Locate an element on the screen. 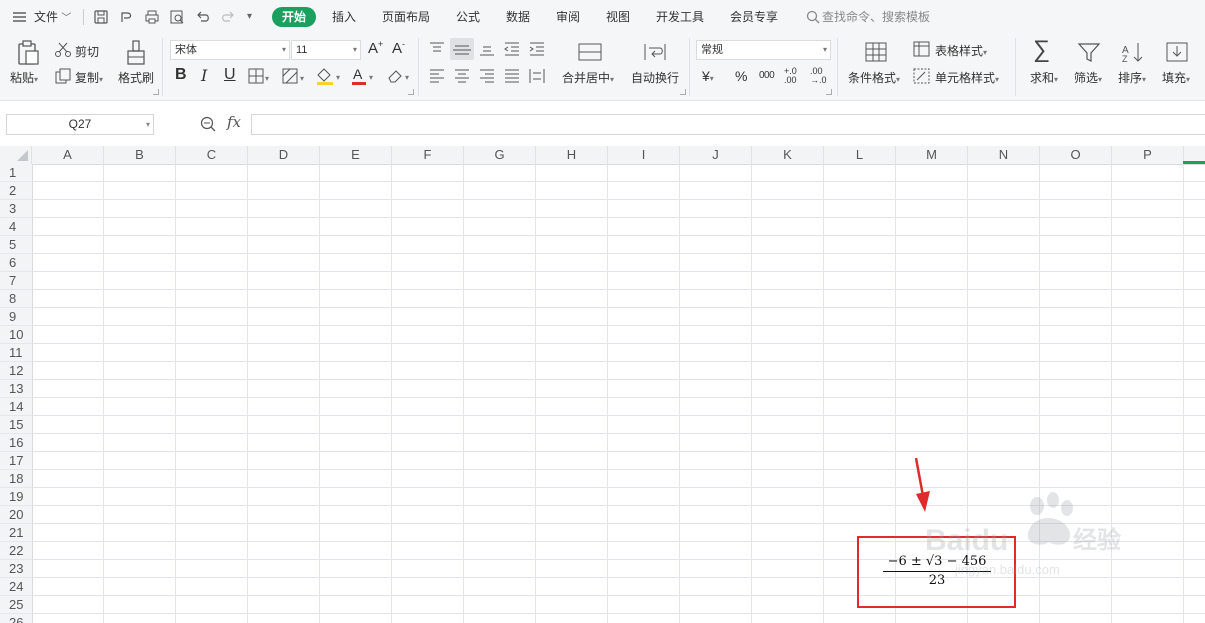  zoom-icon is located at coordinates (208, 124).